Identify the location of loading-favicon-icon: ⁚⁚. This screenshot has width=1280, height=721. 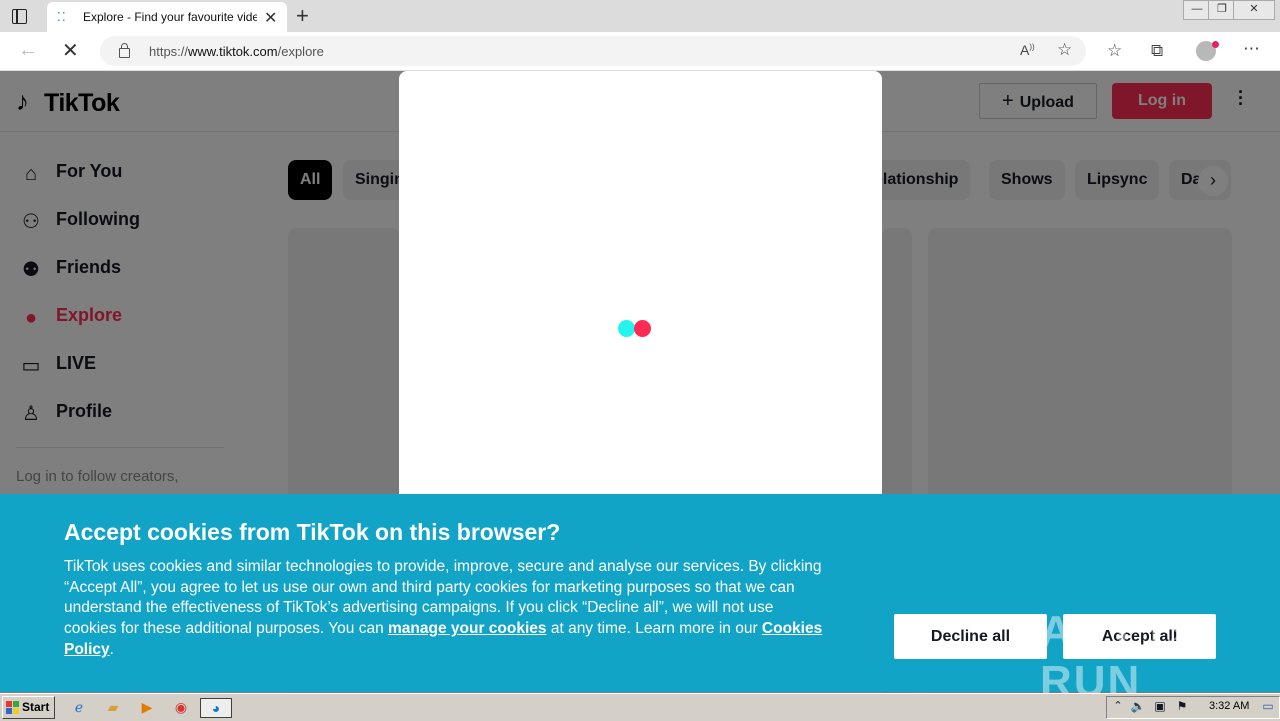
(62, 17).